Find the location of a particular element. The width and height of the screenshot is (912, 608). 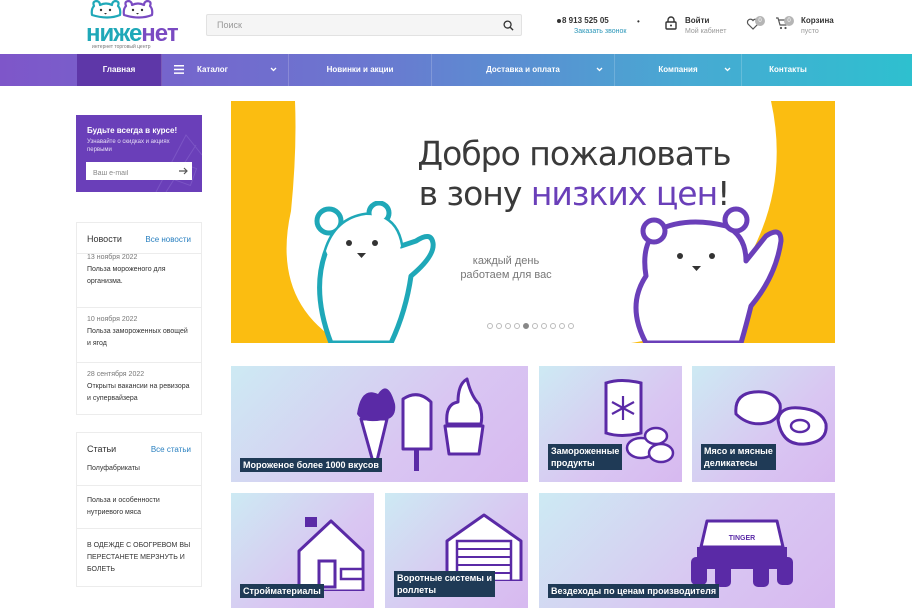

hero-line2-pre: в зону is located at coordinates (474, 193).